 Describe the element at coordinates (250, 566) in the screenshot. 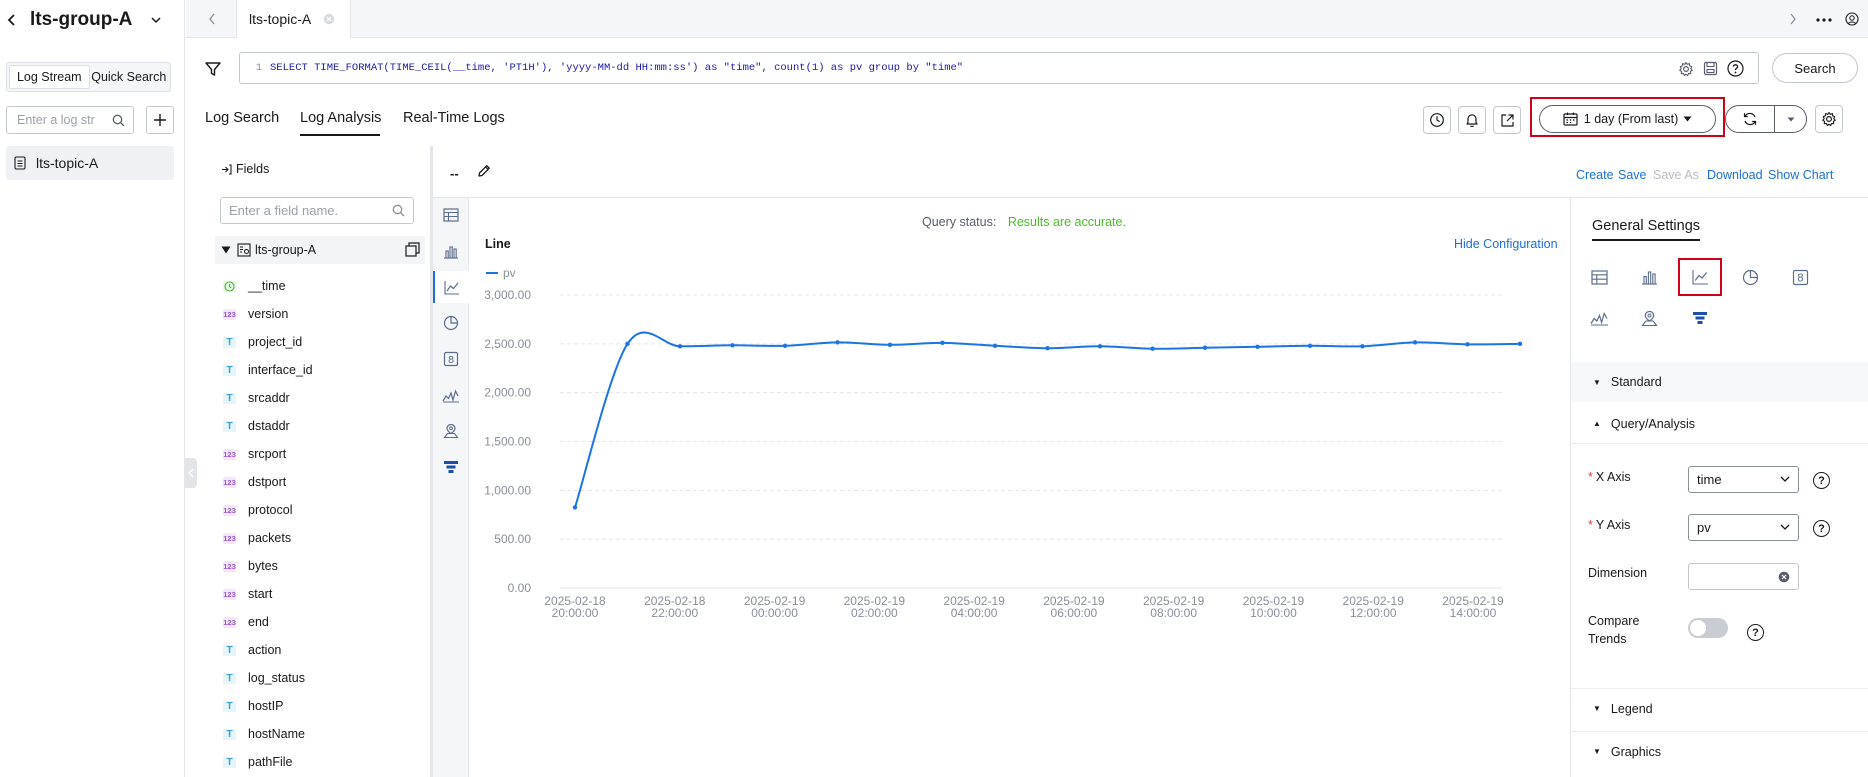

I see `field-item-bytes: 123 bytes` at that location.